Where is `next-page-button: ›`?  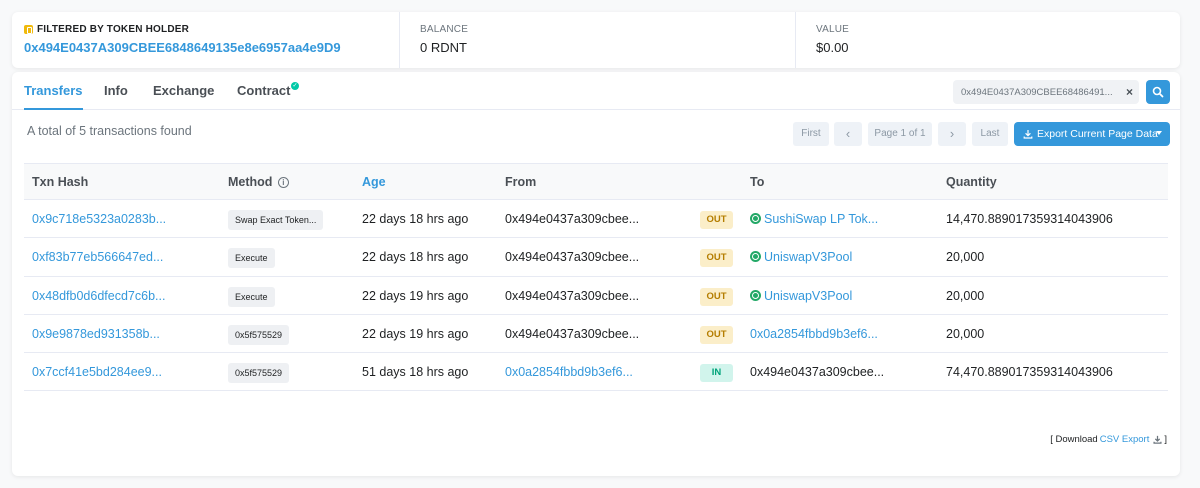
next-page-button: › is located at coordinates (952, 134).